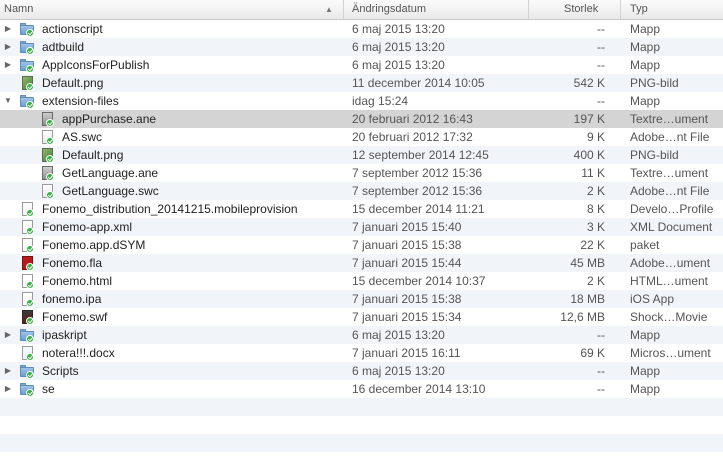  Describe the element at coordinates (329, 9) in the screenshot. I see `sort-ascending-icon: ▲` at that location.